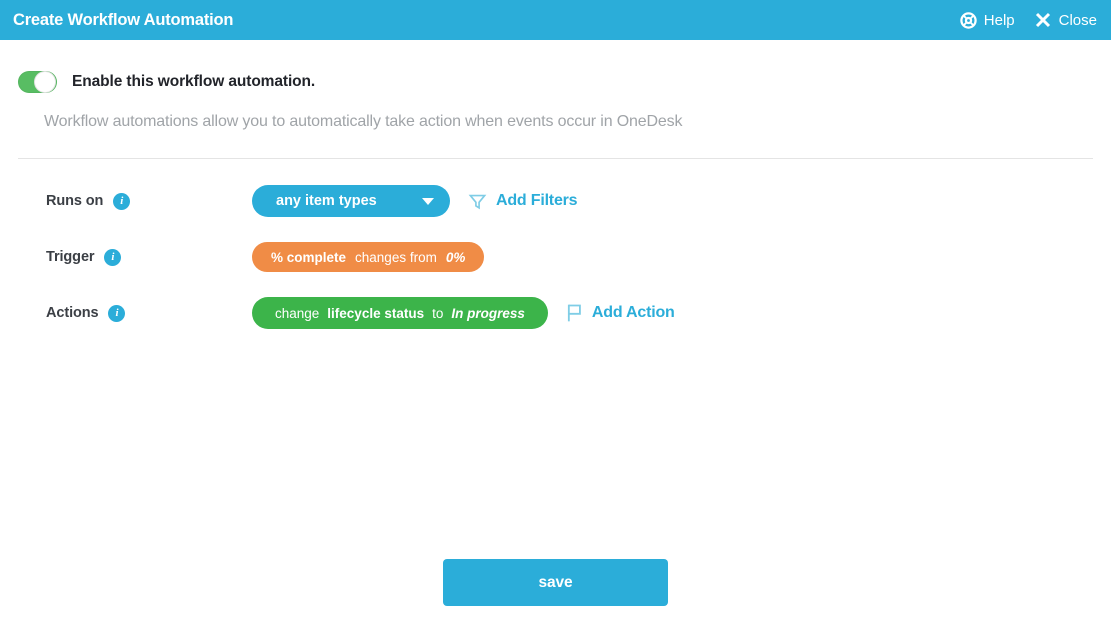  I want to click on lifebuoy-icon, so click(968, 20).